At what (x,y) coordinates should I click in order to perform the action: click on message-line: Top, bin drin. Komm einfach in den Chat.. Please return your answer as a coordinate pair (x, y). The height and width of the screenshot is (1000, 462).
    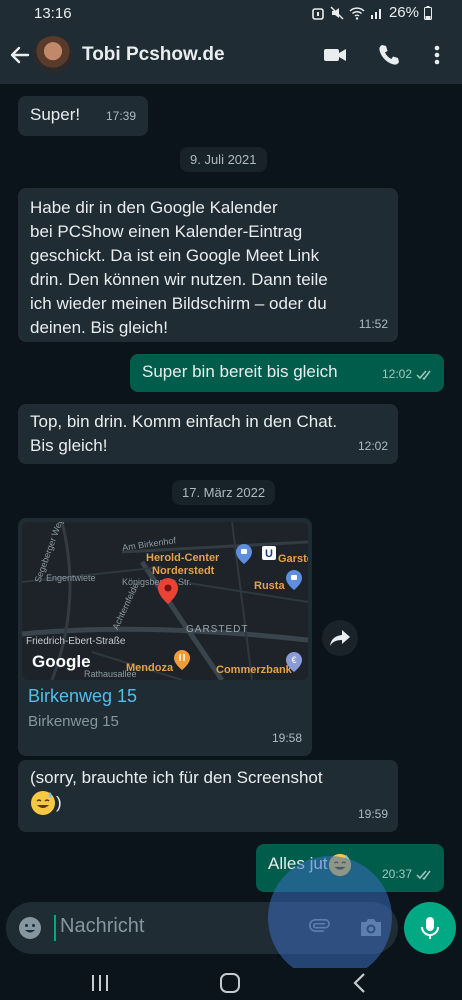
    Looking at the image, I should click on (184, 421).